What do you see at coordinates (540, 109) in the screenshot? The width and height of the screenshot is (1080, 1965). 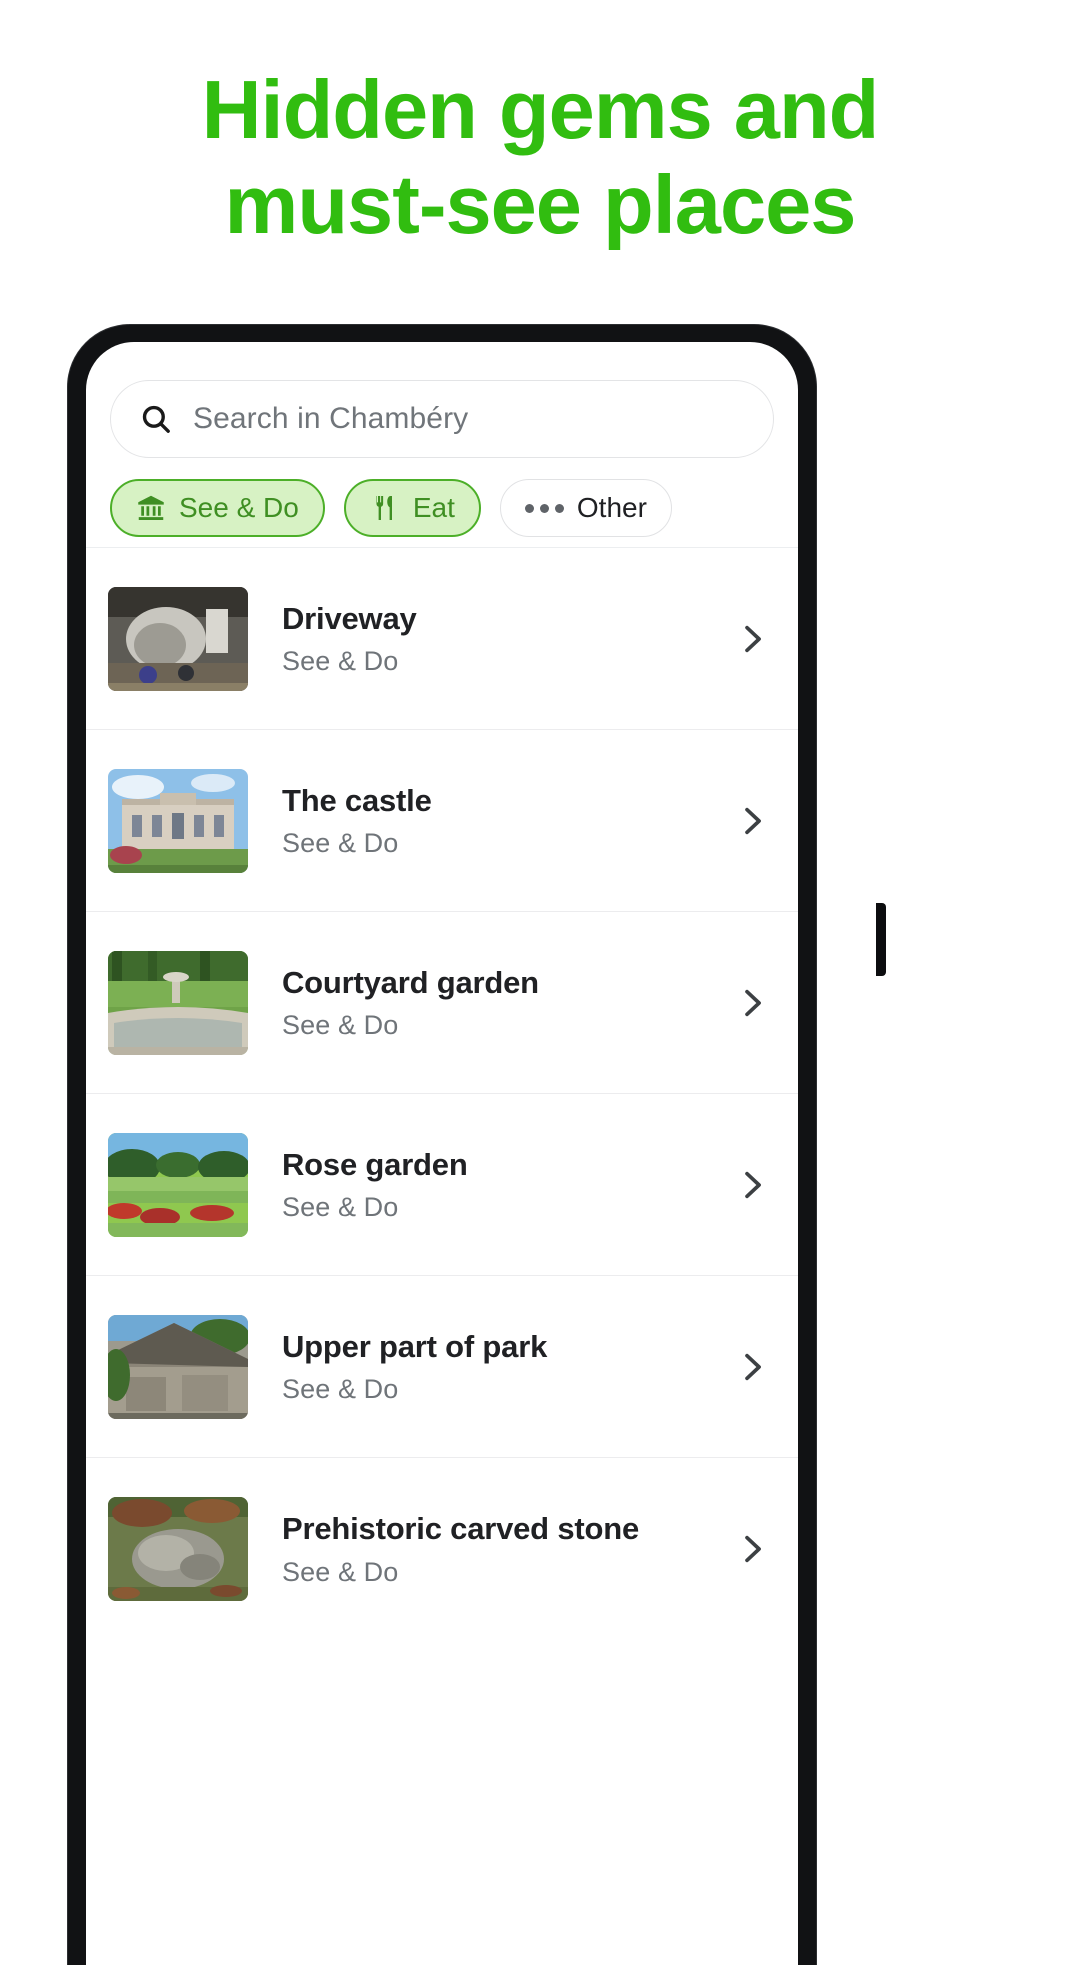 I see `page-title-line-1: Hidden gems and` at bounding box center [540, 109].